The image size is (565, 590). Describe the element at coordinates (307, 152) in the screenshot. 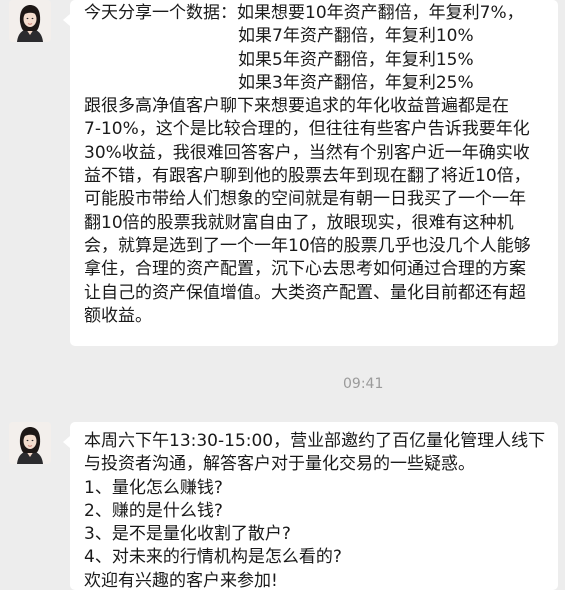

I see `message-line: 30%收益，我很难回答客户，当然有个别客户近一年确实收` at that location.